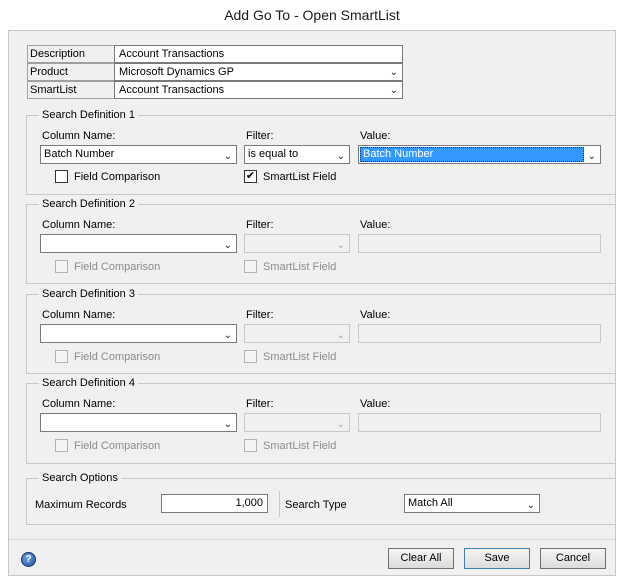 Image resolution: width=624 pixels, height=584 pixels. I want to click on search-definition-1-title: Search Definition 1, so click(88, 115).